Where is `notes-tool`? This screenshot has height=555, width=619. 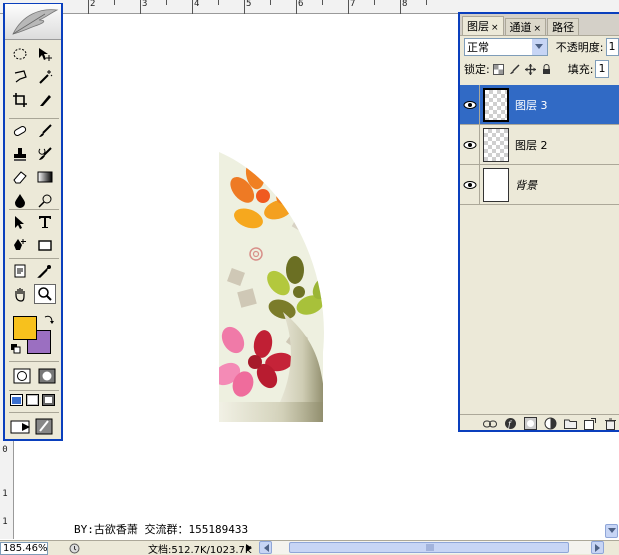 notes-tool is located at coordinates (20, 271).